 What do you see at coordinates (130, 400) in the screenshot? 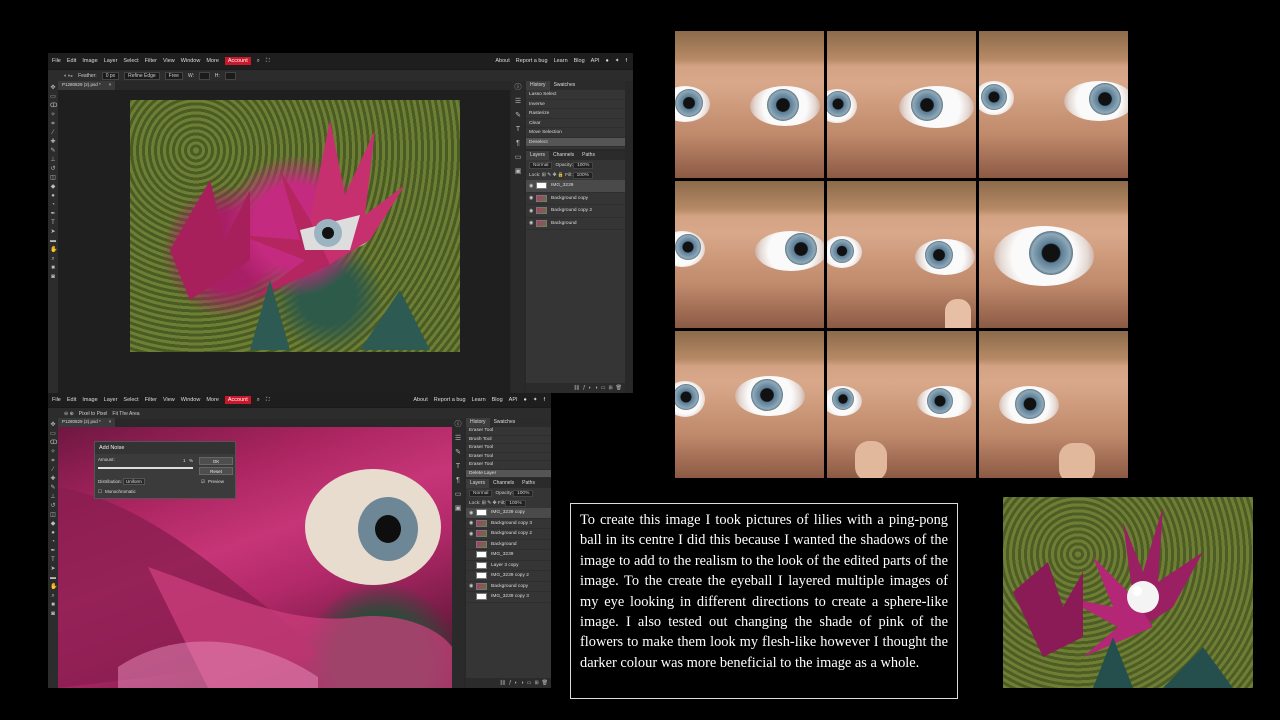
I see `menu-select: Select` at bounding box center [130, 400].